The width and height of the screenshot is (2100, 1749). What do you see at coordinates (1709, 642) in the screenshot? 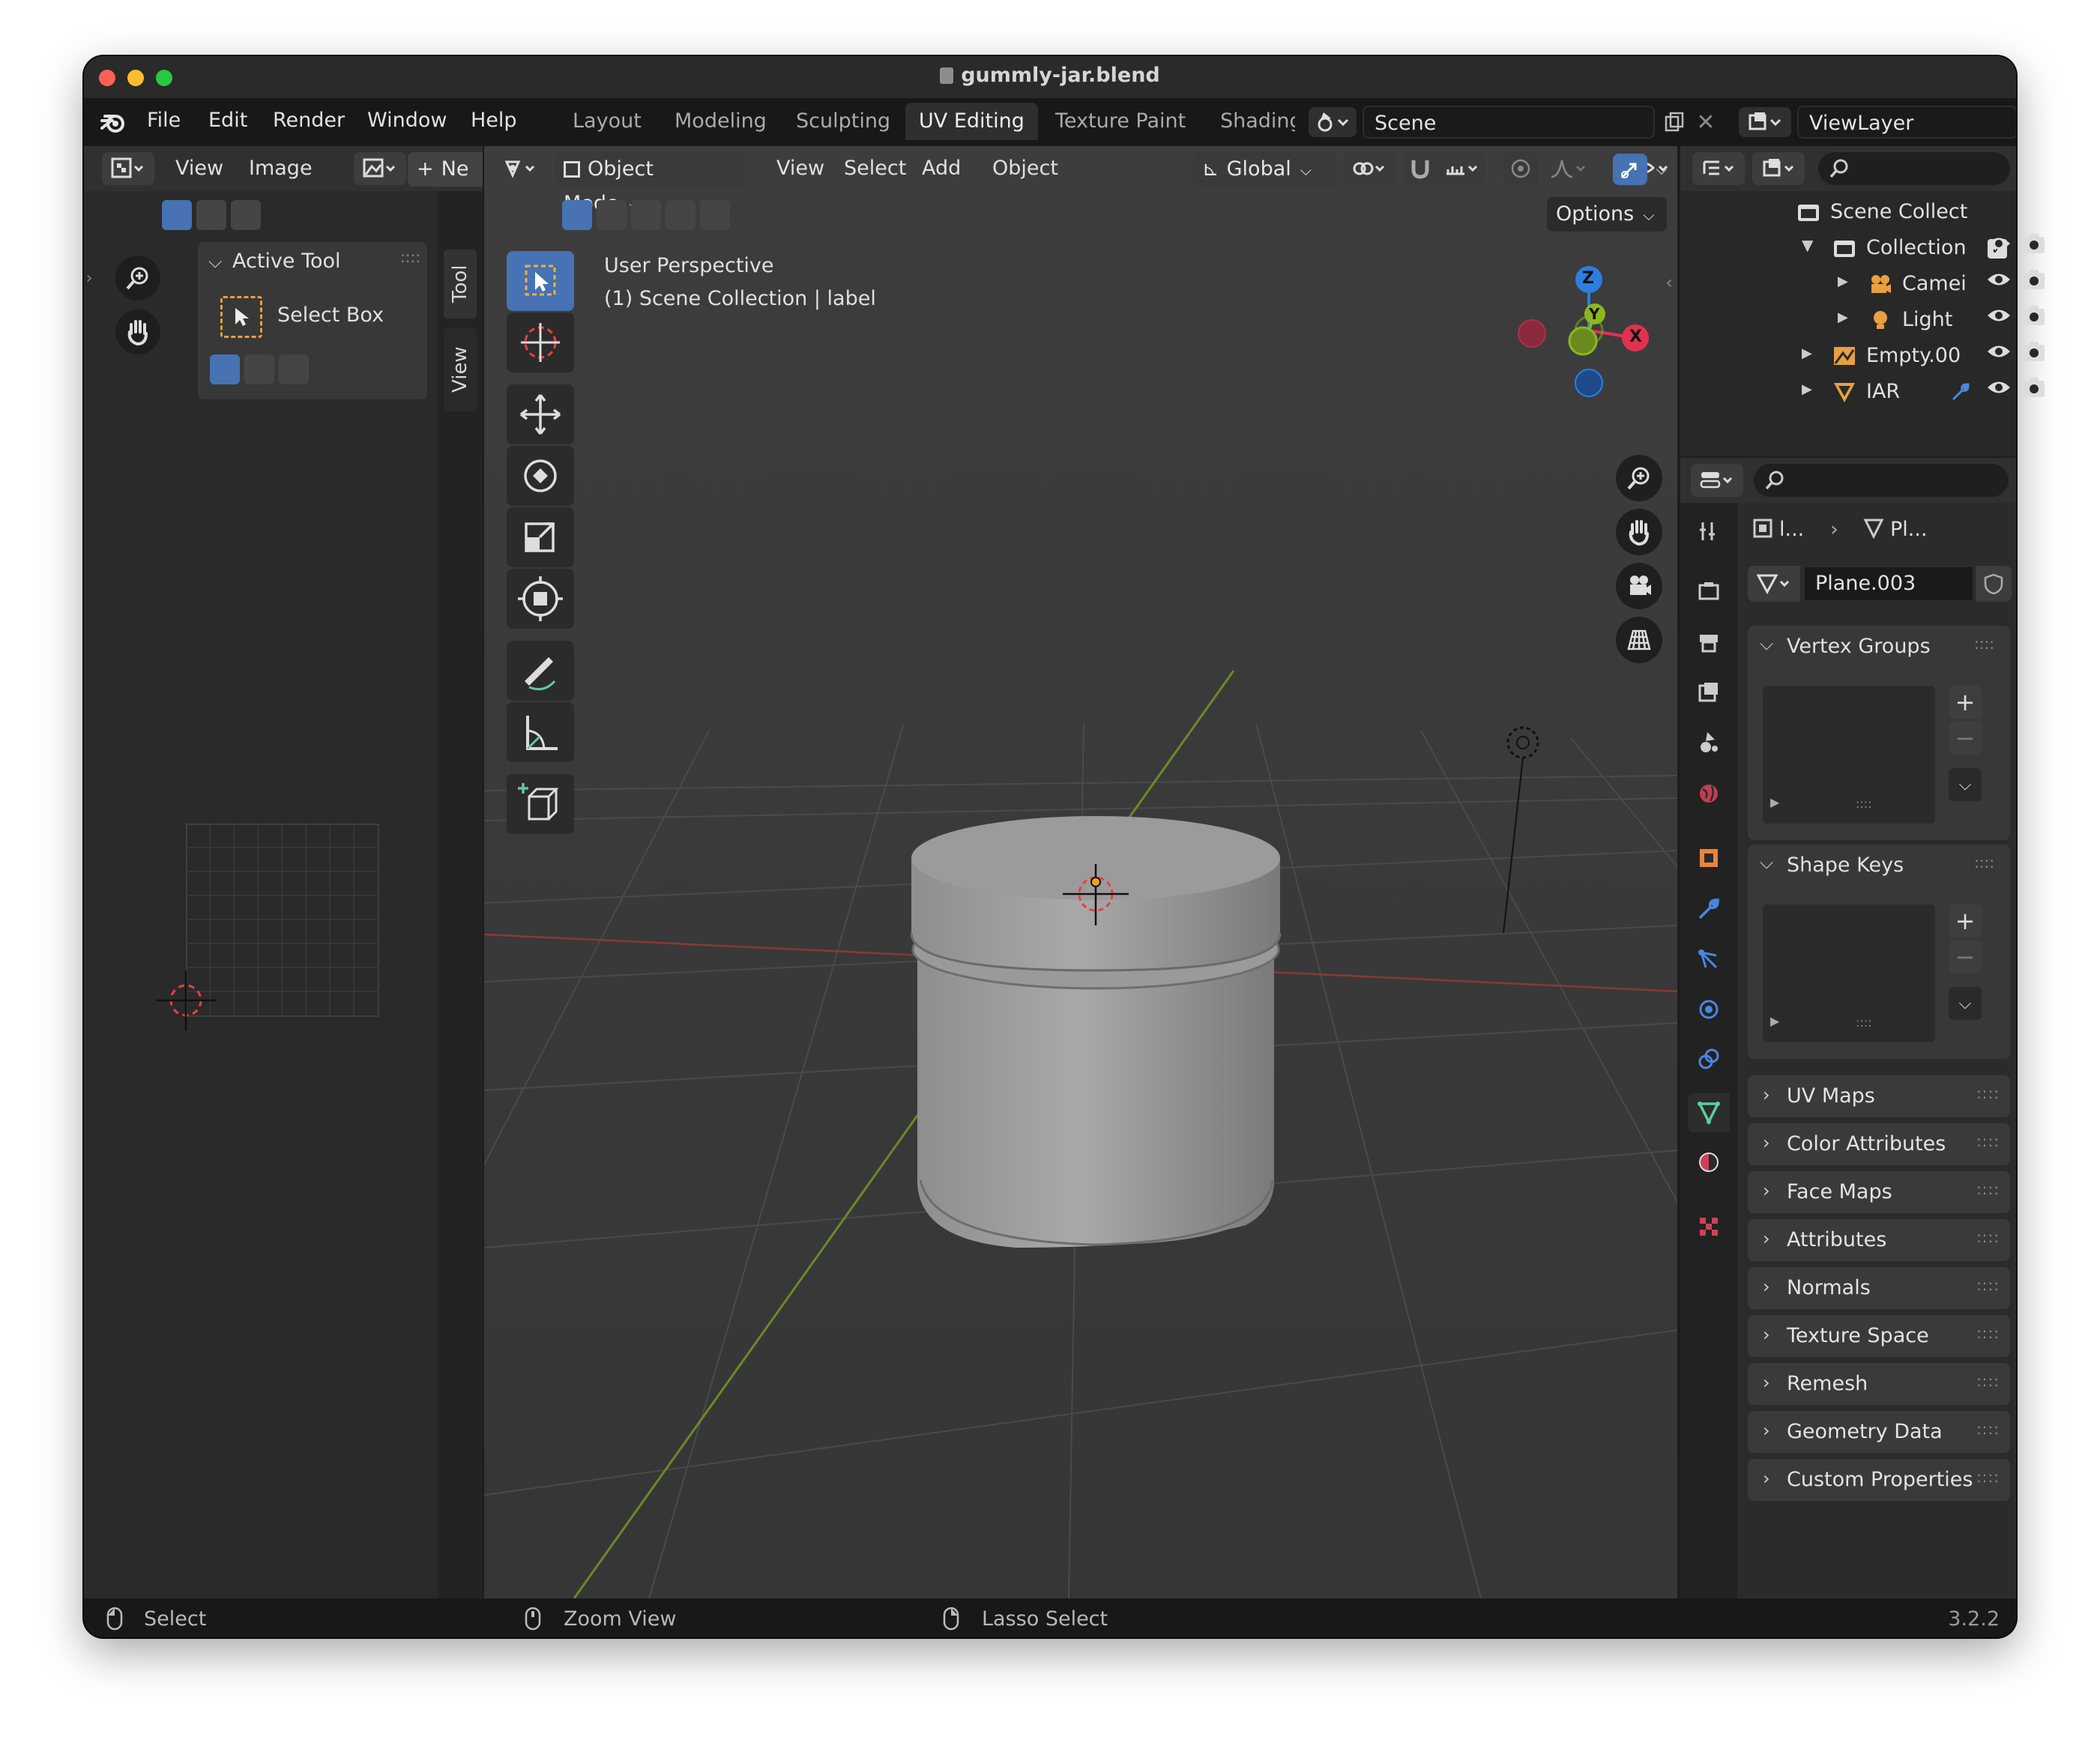
I see `output-tab-icon` at bounding box center [1709, 642].